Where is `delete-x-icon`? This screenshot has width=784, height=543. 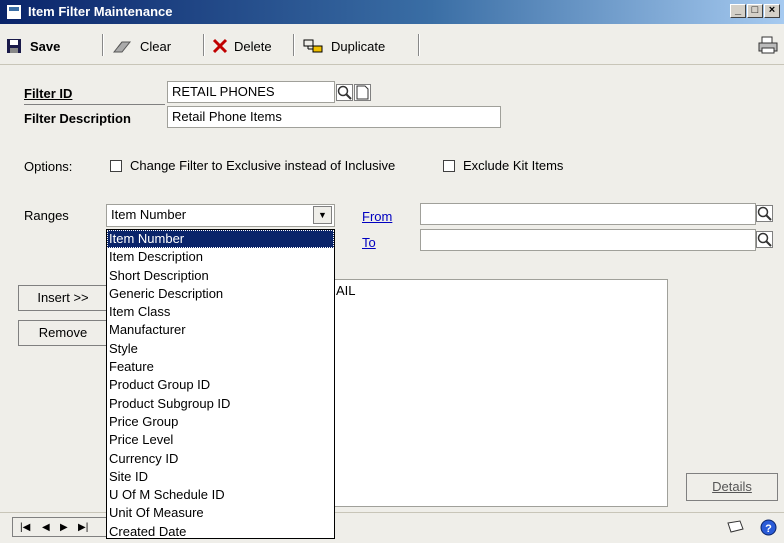 delete-x-icon is located at coordinates (220, 46).